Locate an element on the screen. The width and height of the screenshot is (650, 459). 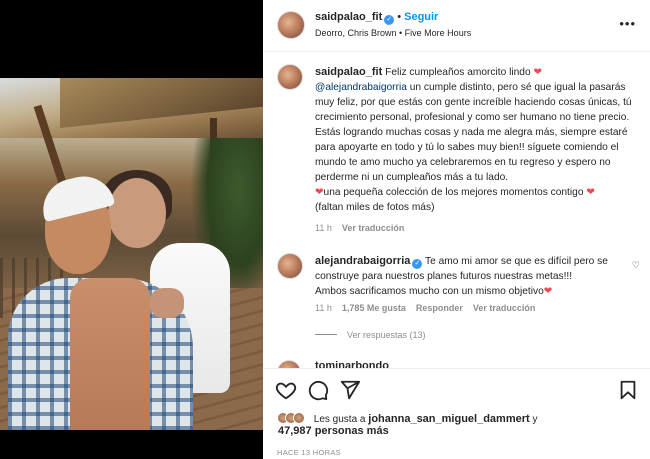
view-replies-button: Ver respuestas (13) is located at coordinates (370, 335).